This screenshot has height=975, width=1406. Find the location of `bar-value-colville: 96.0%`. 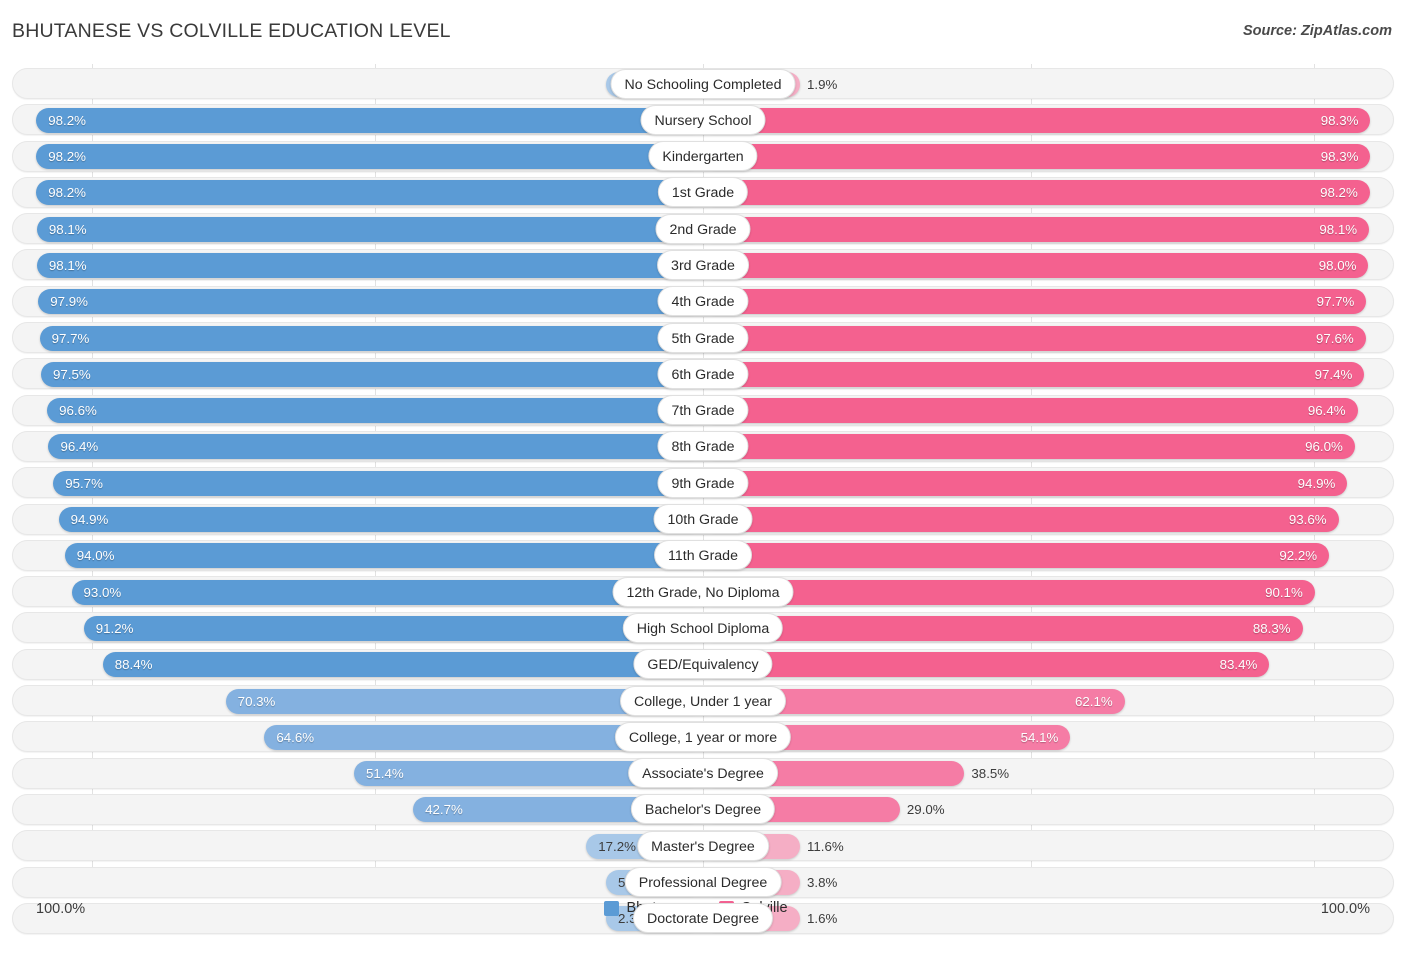

bar-value-colville: 96.0% is located at coordinates (1324, 447).